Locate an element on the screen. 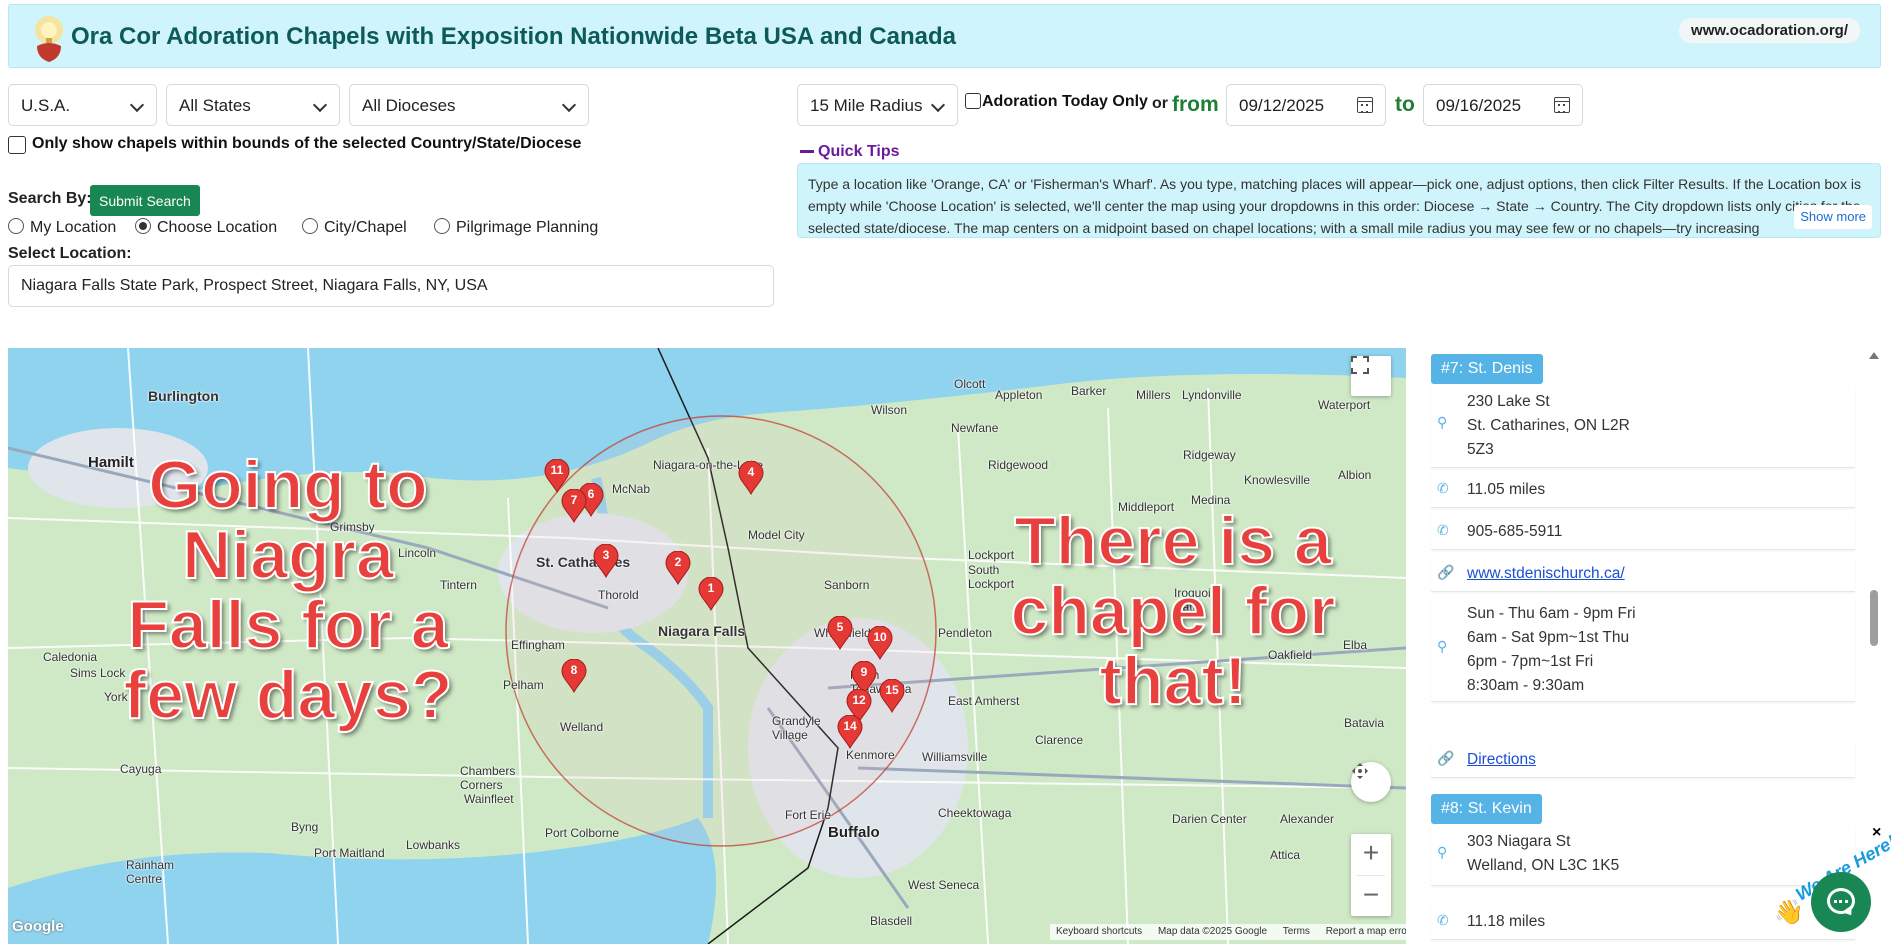 The width and height of the screenshot is (1891, 948). country-select-value: U.S.A. is located at coordinates (46, 105).